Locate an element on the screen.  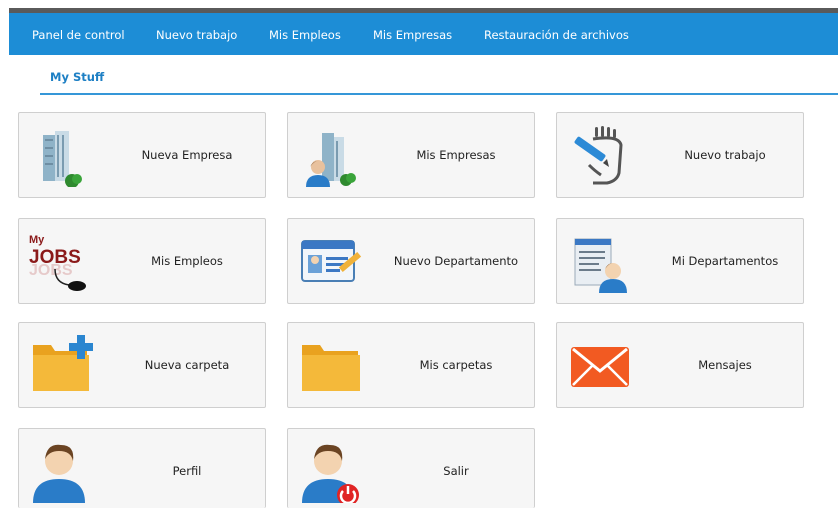
nav-panel-de-control: Panel de control is located at coordinates (78, 34).